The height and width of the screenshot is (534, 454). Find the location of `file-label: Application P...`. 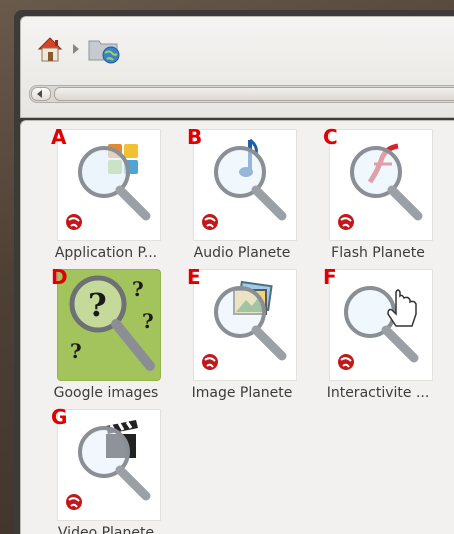

file-label: Application P... is located at coordinates (106, 253).